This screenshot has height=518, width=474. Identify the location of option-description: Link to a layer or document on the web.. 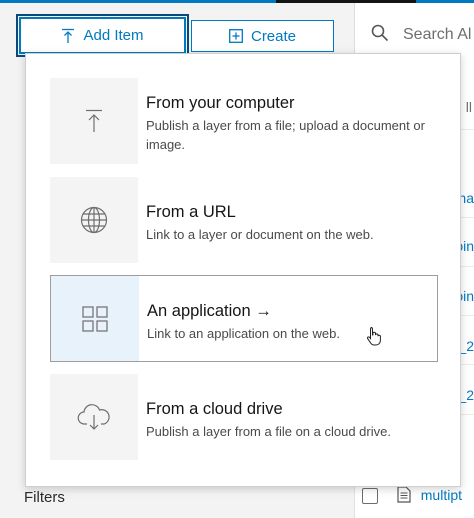
(260, 234).